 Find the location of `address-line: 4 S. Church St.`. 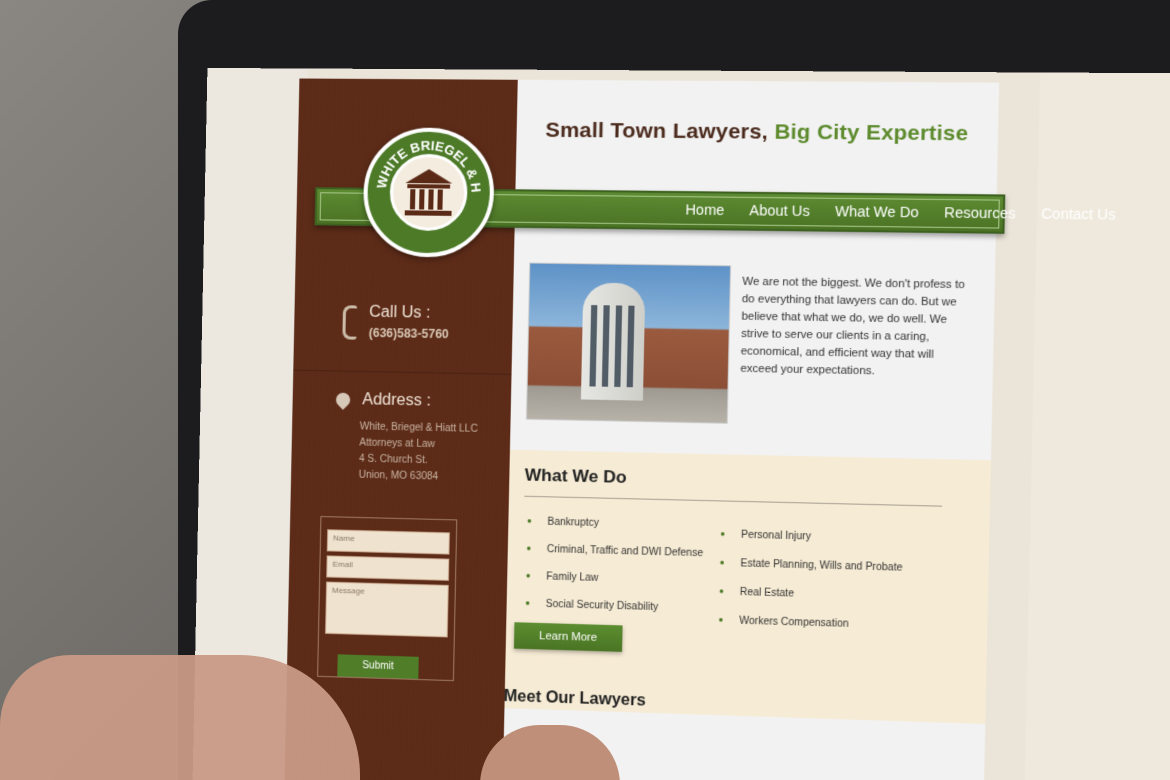

address-line: 4 S. Church St. is located at coordinates (393, 460).